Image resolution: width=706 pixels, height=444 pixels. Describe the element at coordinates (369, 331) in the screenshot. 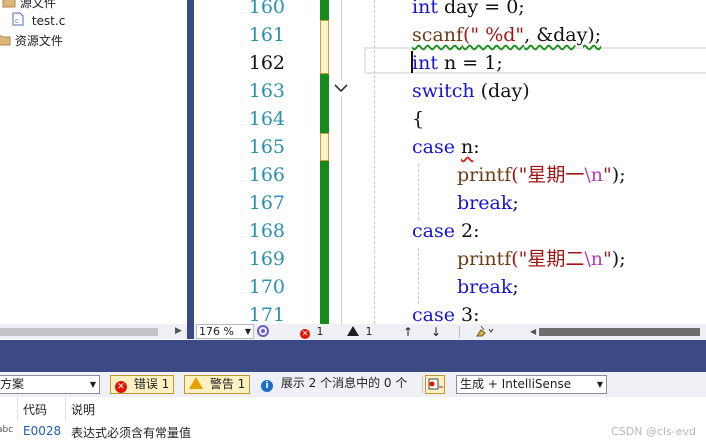

I see `warning-count: 1` at that location.